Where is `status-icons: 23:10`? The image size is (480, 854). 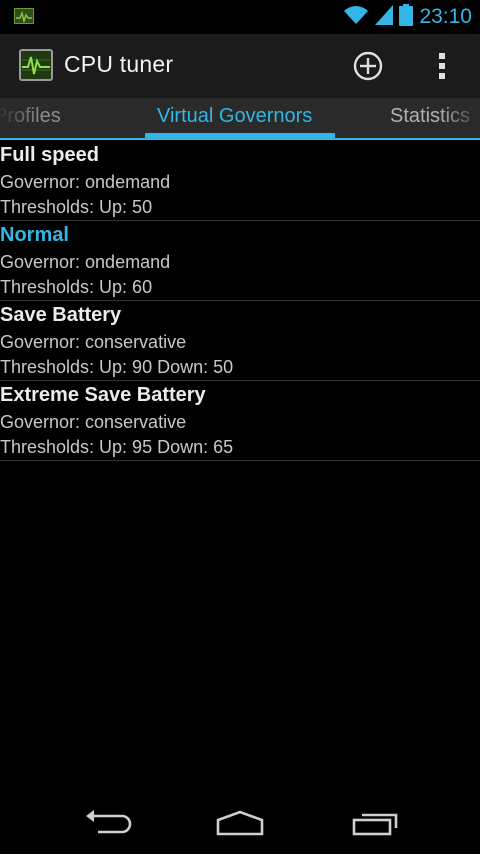
status-icons: 23:10 is located at coordinates (407, 17).